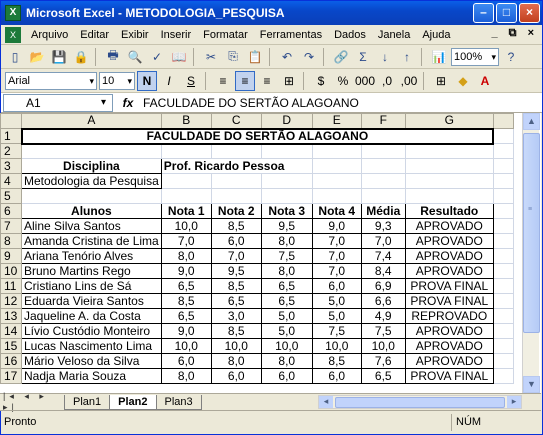  What do you see at coordinates (336, 211) in the screenshot?
I see `header-nota4: Nota 4` at bounding box center [336, 211].